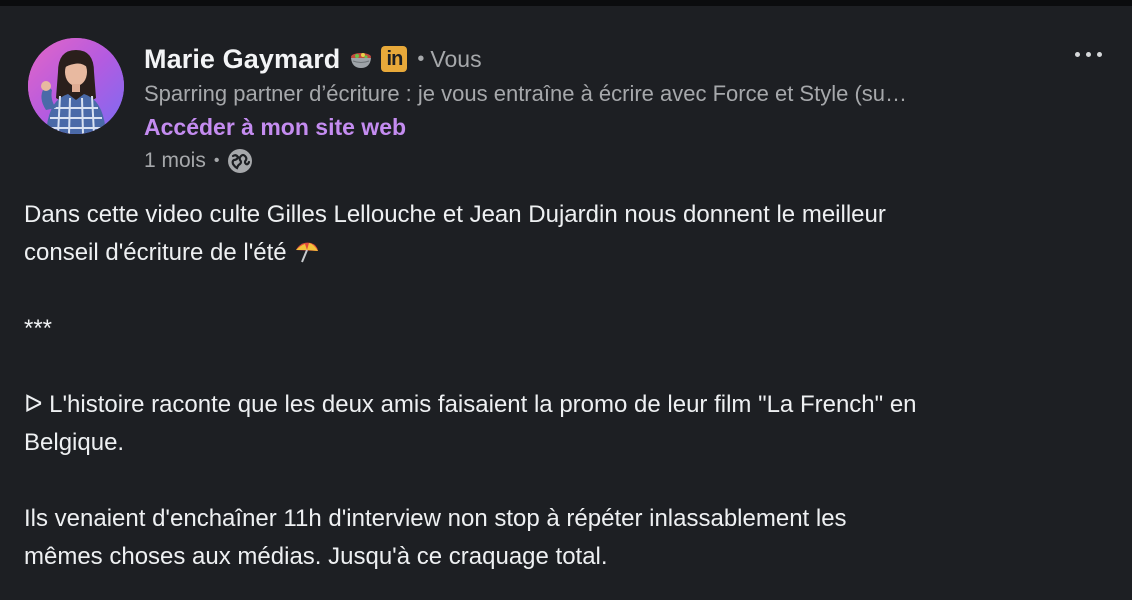 The width and height of the screenshot is (1132, 600). What do you see at coordinates (242, 59) in the screenshot?
I see `author-name: Marie Gaymard` at bounding box center [242, 59].